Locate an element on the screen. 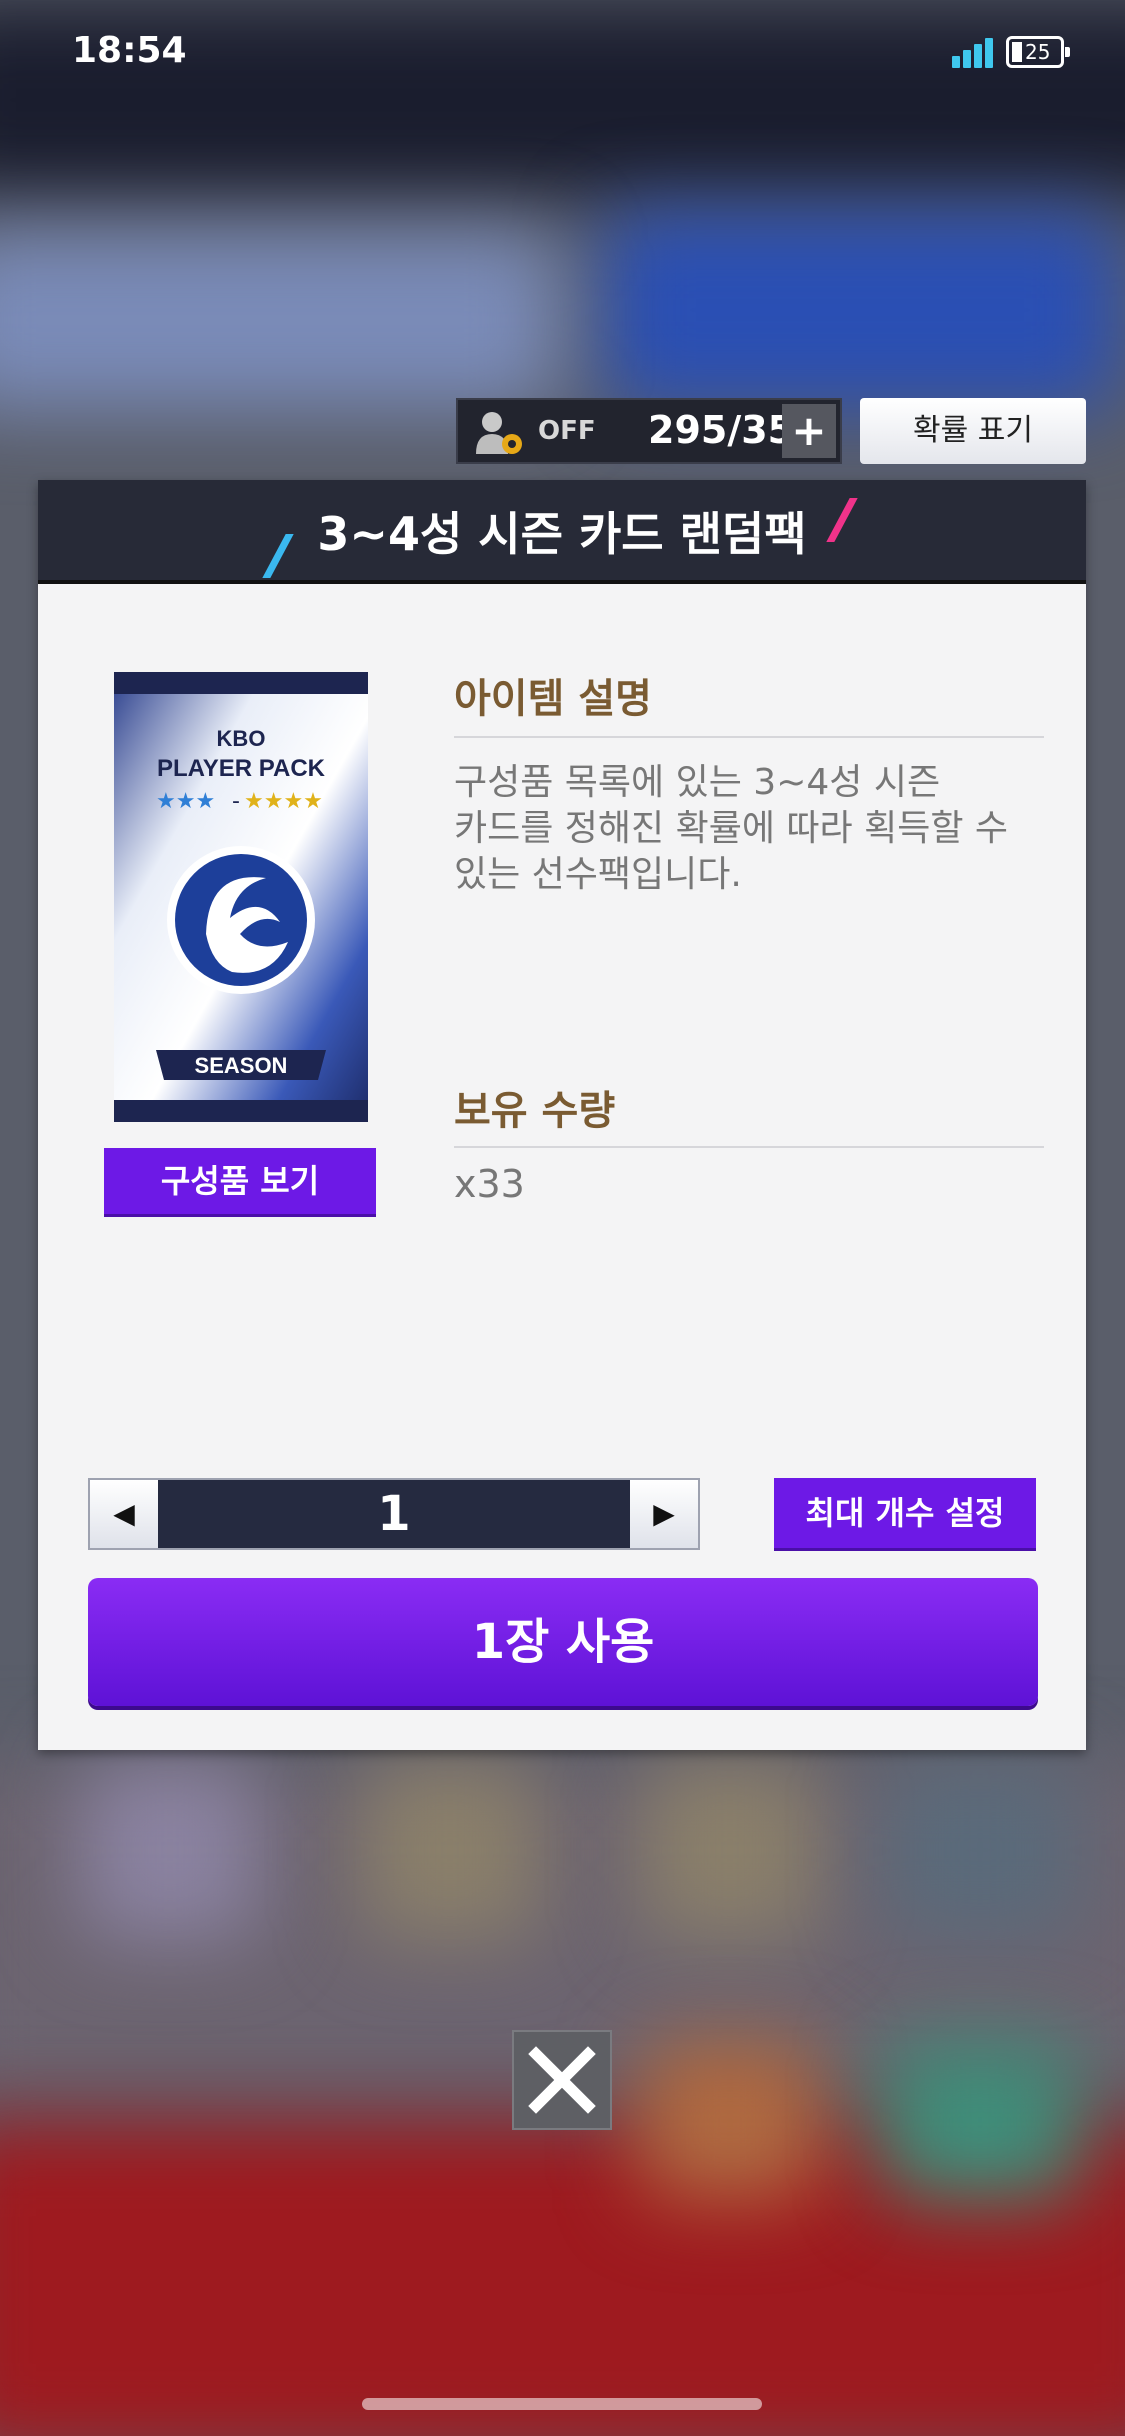  battery-icon: 25 is located at coordinates (1038, 52).